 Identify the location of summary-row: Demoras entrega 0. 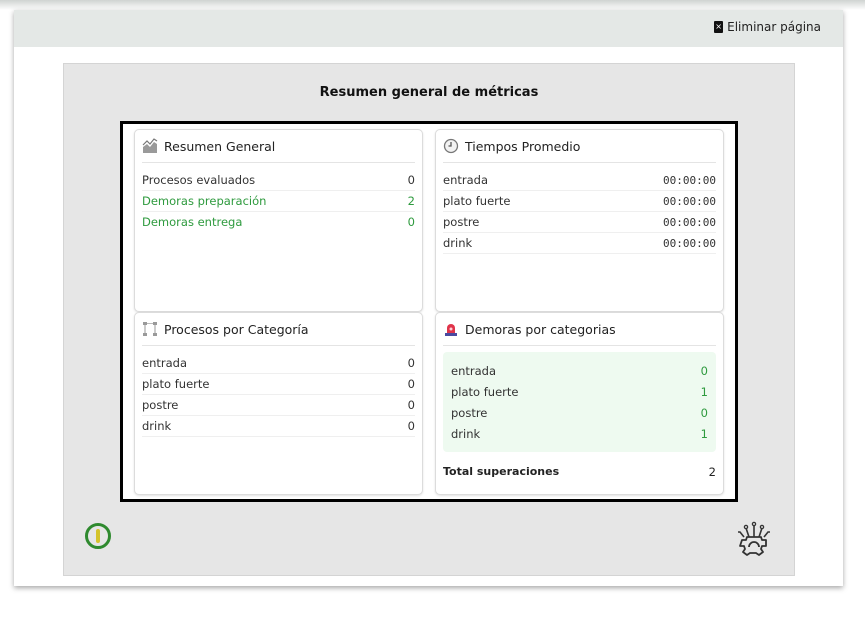
(278, 222).